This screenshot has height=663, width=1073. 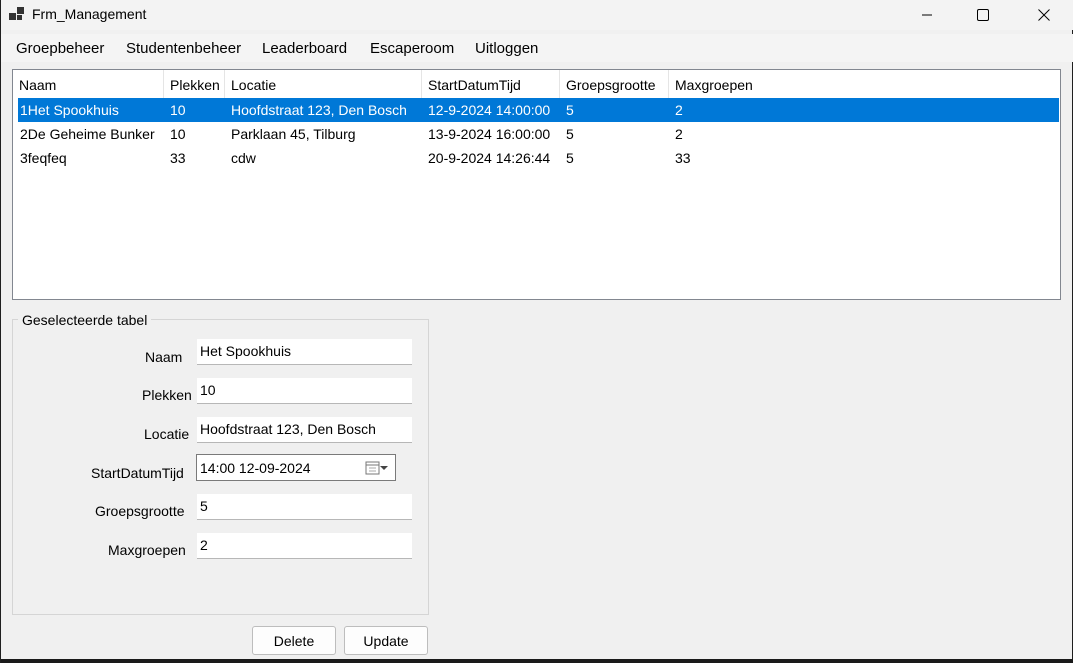 What do you see at coordinates (683, 158) in the screenshot?
I see `cell-maxgroepen: 33` at bounding box center [683, 158].